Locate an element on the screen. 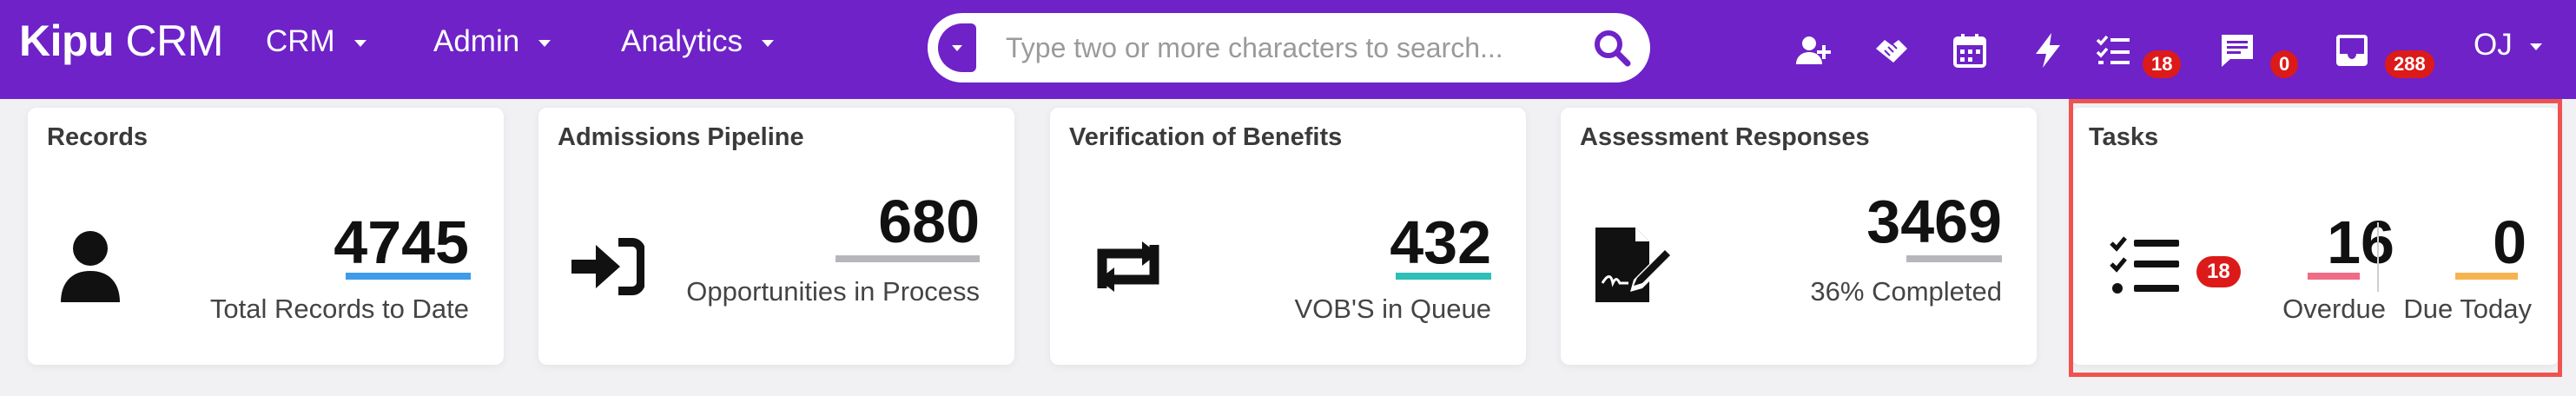 The height and width of the screenshot is (396, 2576). nav-menu-admin-label: Admin is located at coordinates (476, 41).